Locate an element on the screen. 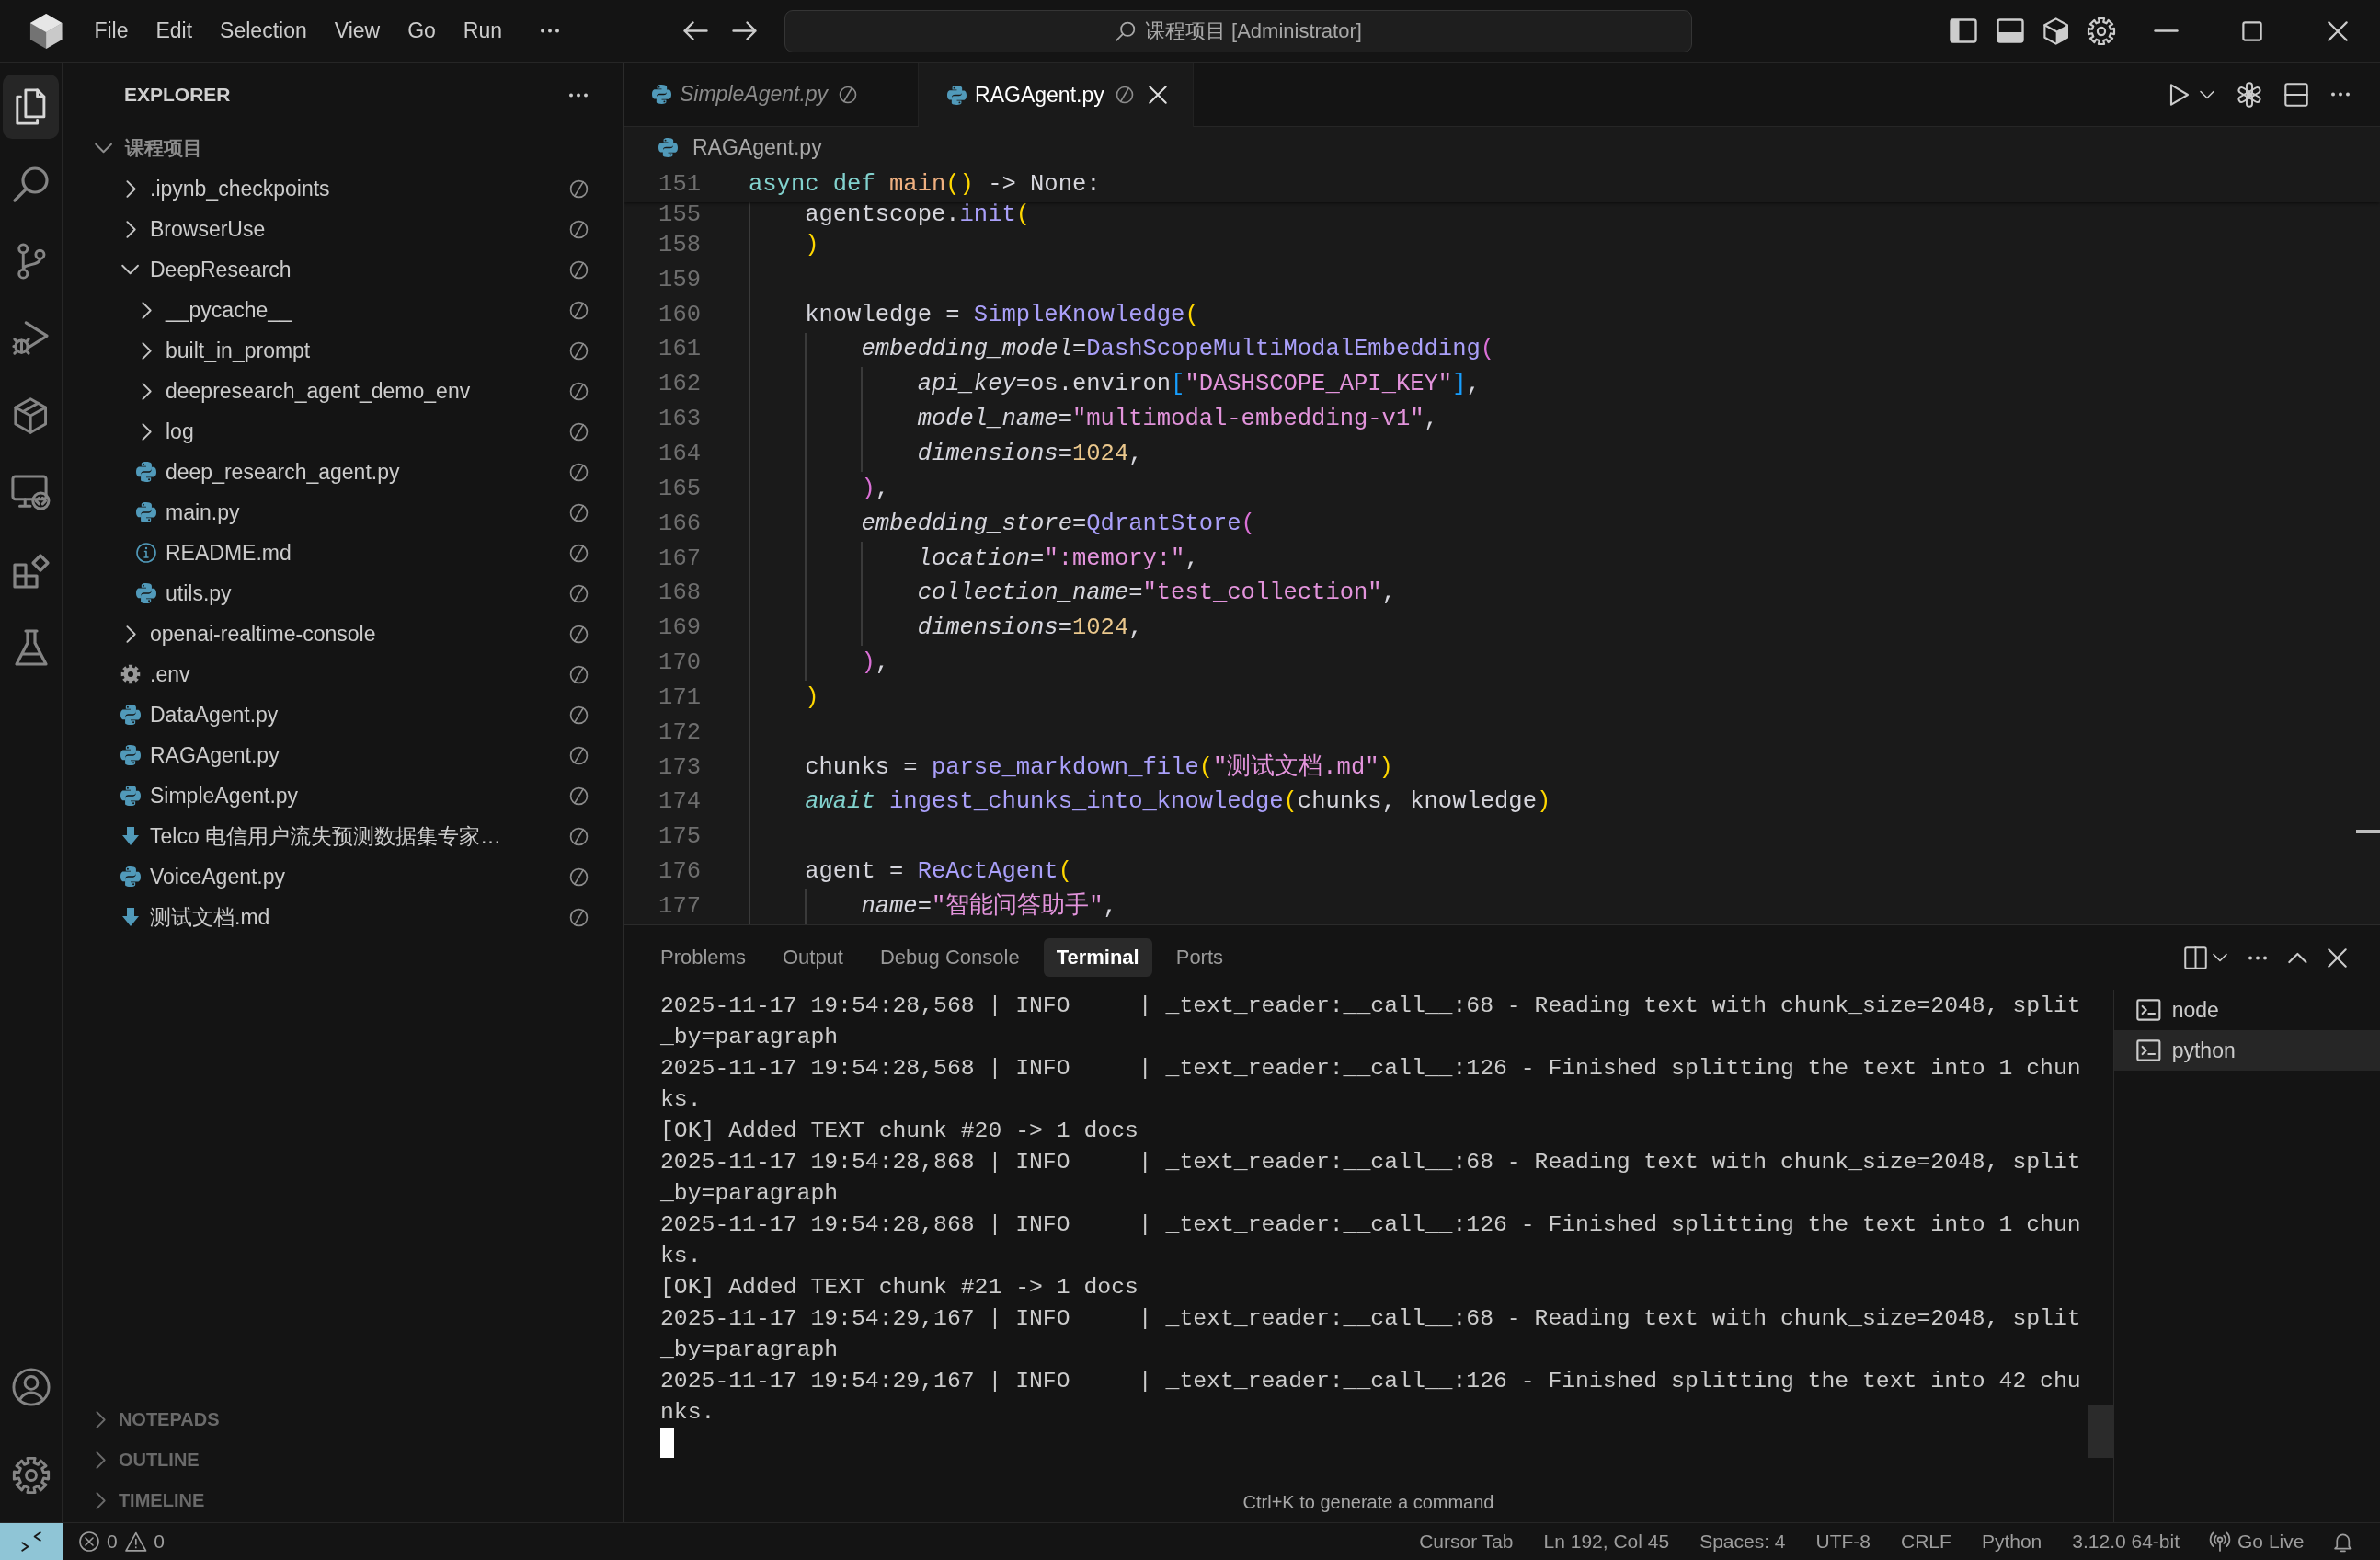 This screenshot has width=2380, height=1560. chevron-up-icon is located at coordinates (2297, 957).